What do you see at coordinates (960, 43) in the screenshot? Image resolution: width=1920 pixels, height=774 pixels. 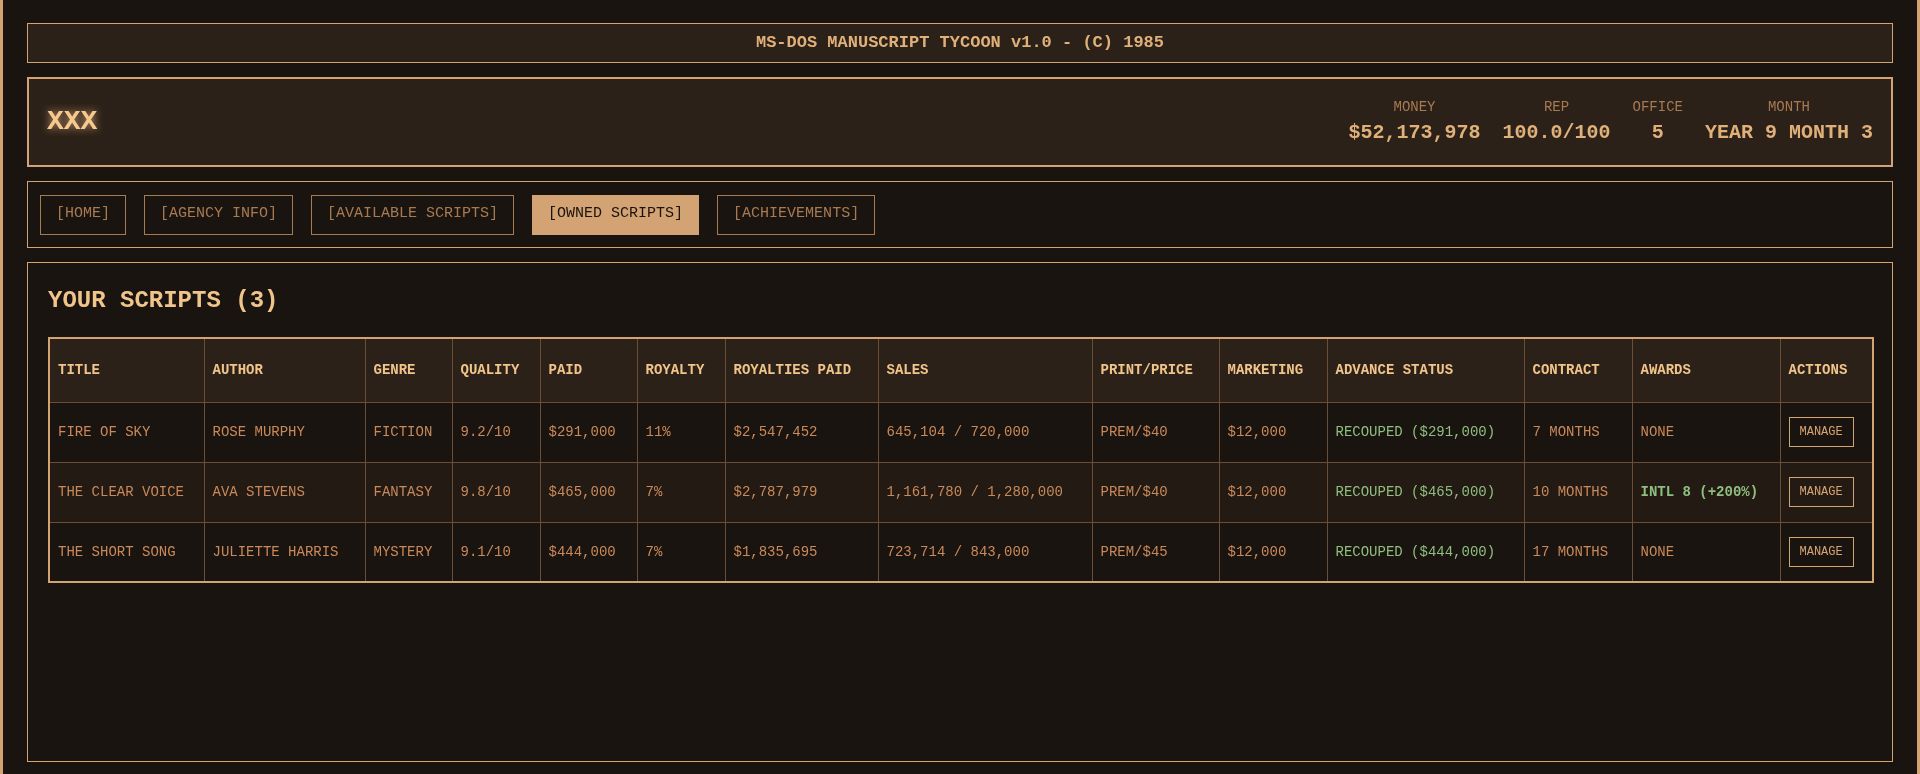 I see `title-bar: MS-DOS MANUSCRIPT TYCOON v1.0 - (C) 1985` at bounding box center [960, 43].